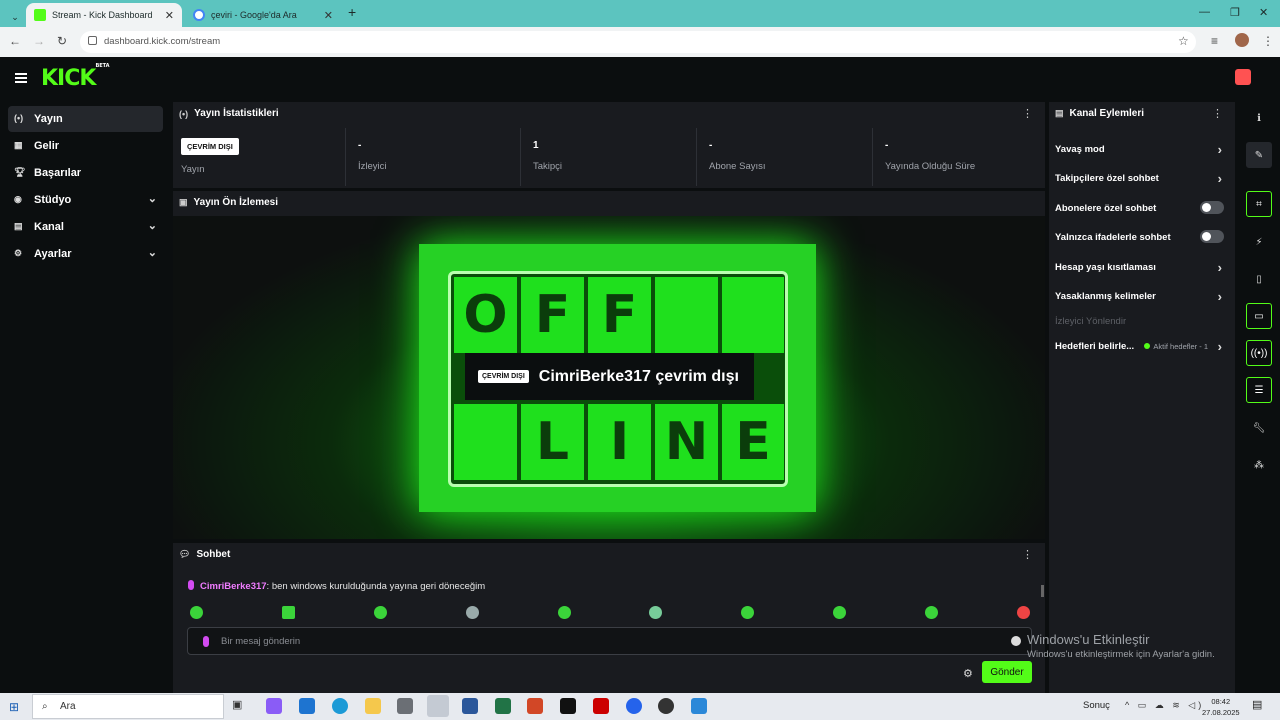 Image resolution: width=1280 pixels, height=720 pixels. What do you see at coordinates (85, 254) in the screenshot?
I see `sidebar-item-ayarlar: ⚙ Ayarlar ⌄` at bounding box center [85, 254].